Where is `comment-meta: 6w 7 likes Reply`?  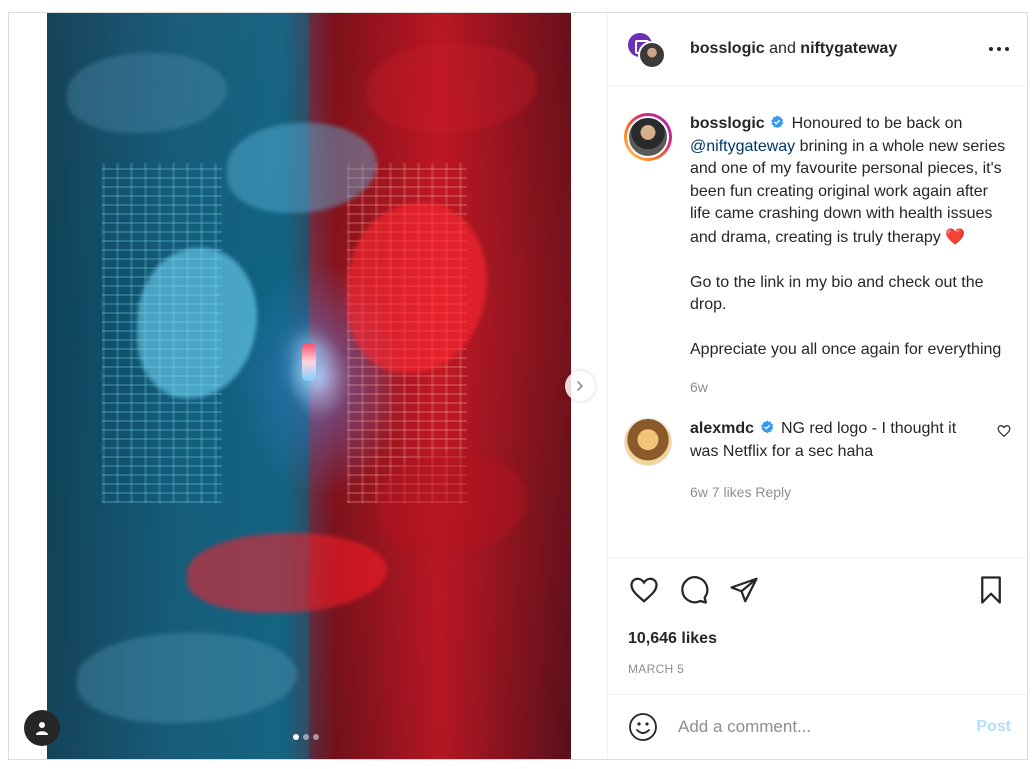
comment-meta: 6w 7 likes Reply is located at coordinates (839, 492).